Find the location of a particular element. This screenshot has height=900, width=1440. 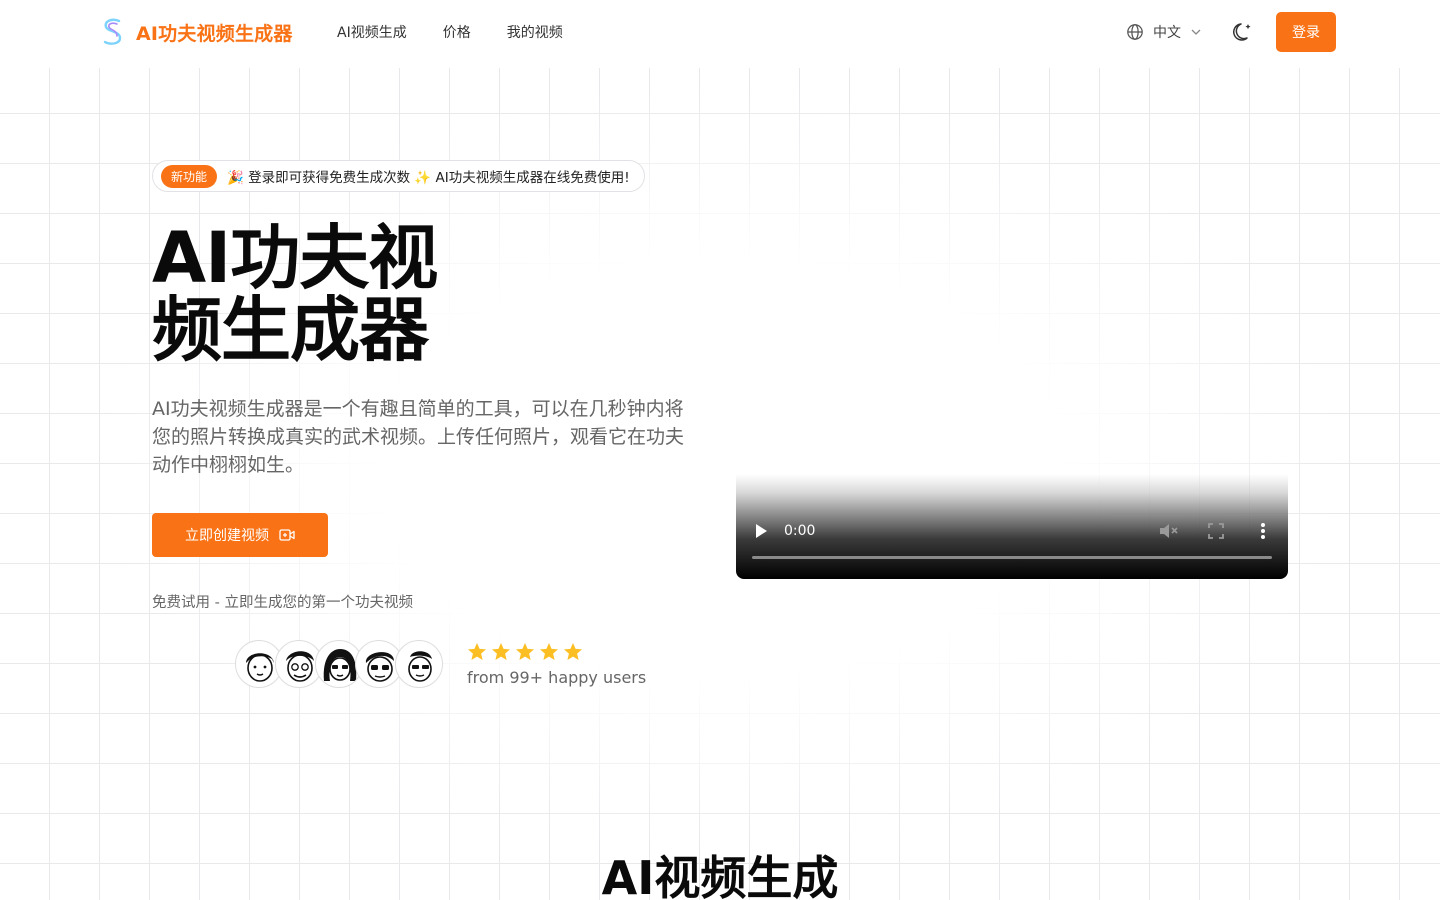

globe-icon is located at coordinates (1135, 32).